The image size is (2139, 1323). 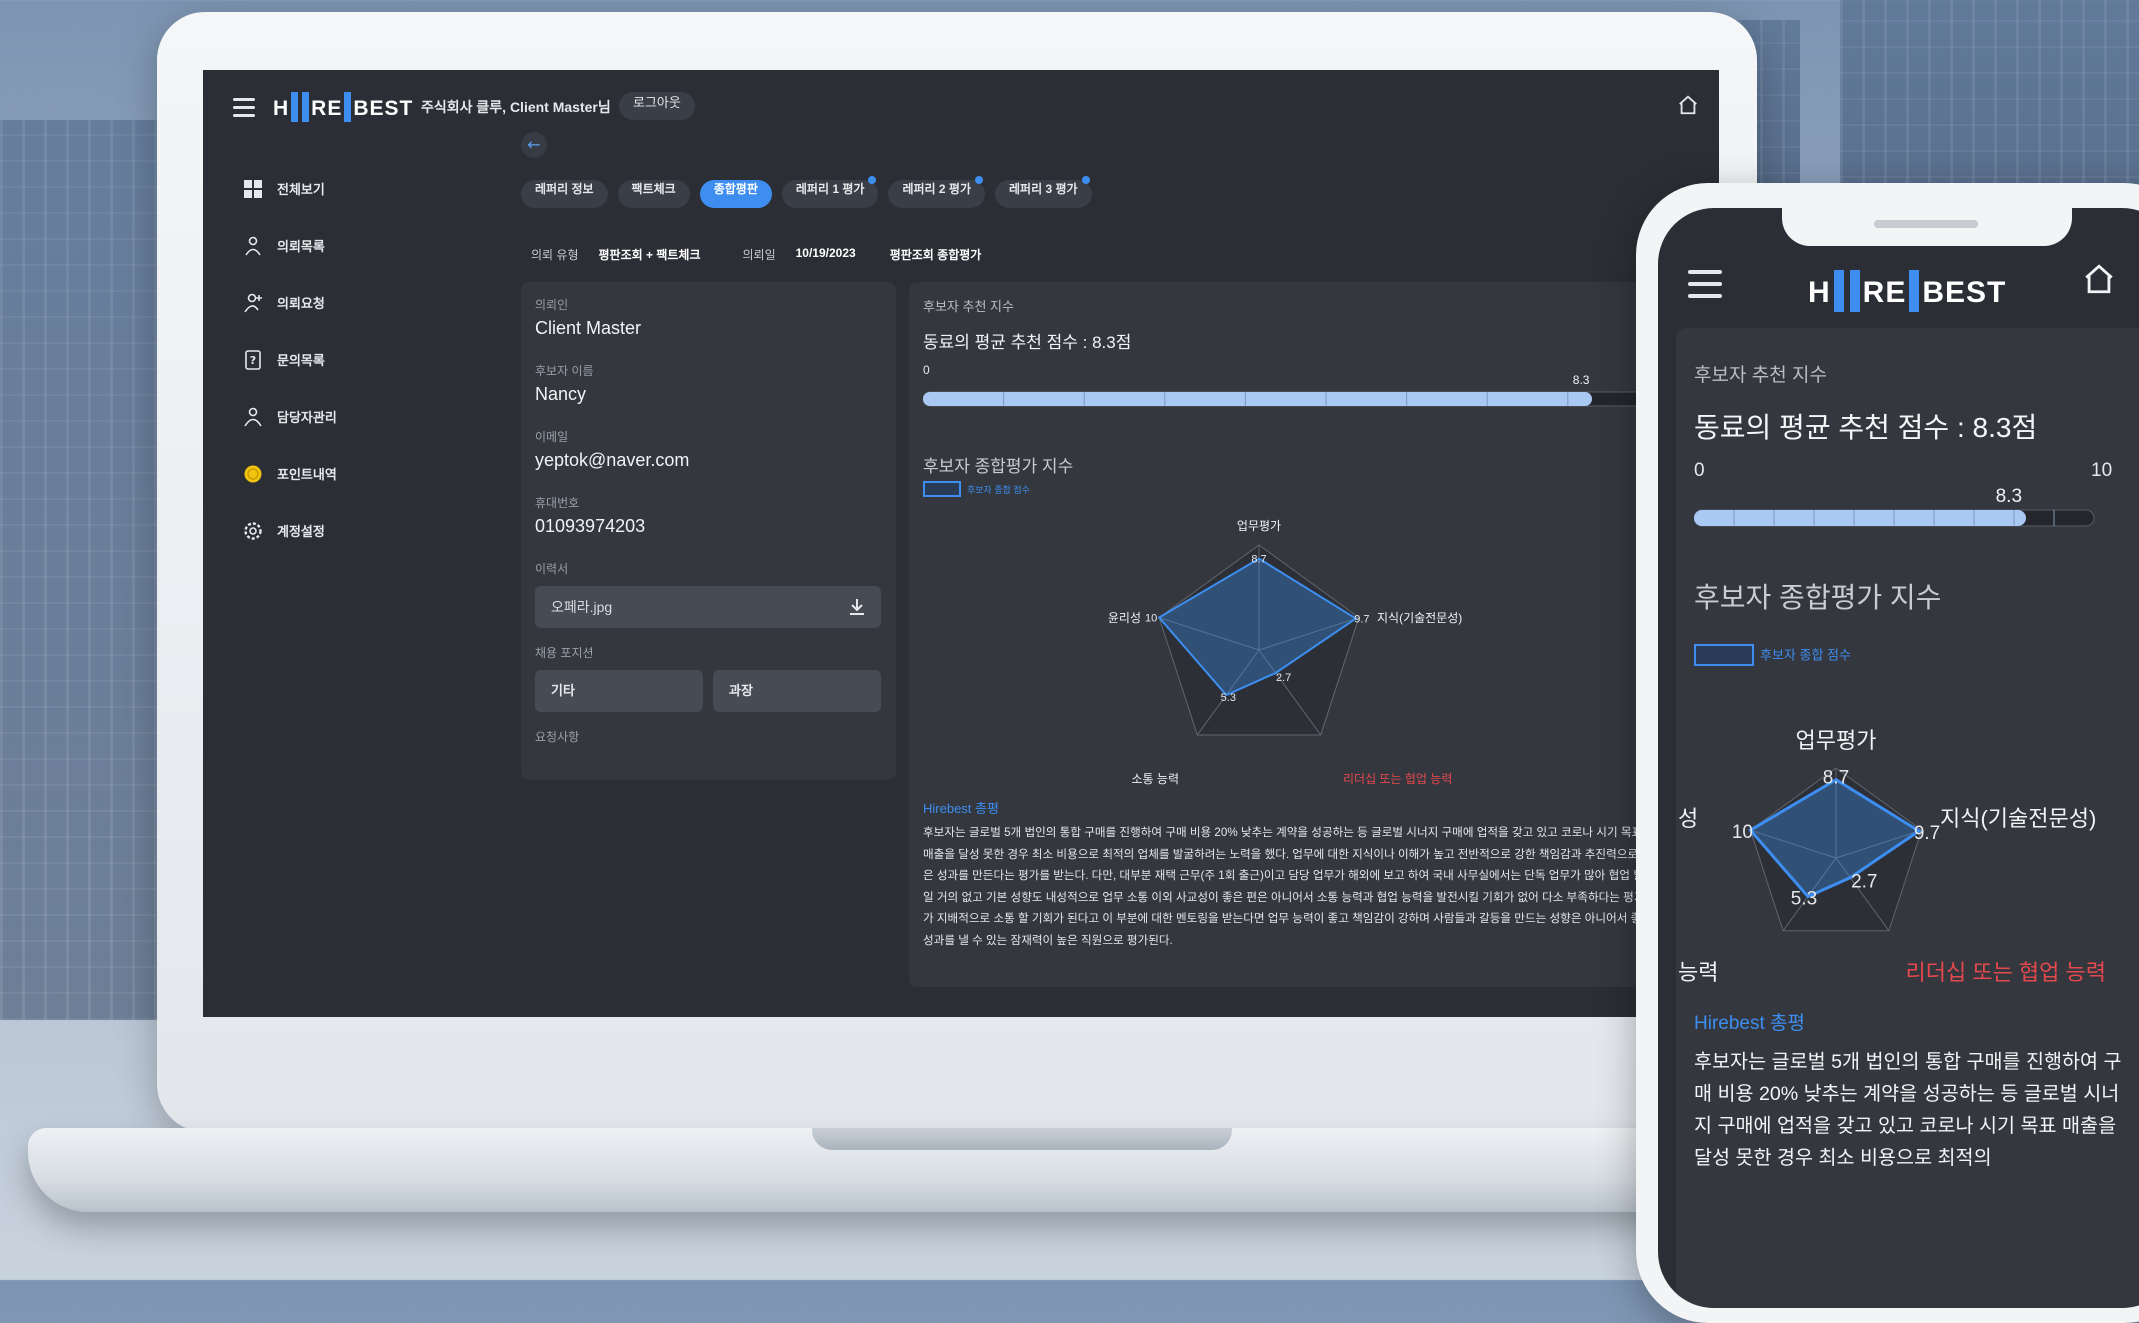 What do you see at coordinates (1836, 778) in the screenshot?
I see `radar-value-label: 8.7` at bounding box center [1836, 778].